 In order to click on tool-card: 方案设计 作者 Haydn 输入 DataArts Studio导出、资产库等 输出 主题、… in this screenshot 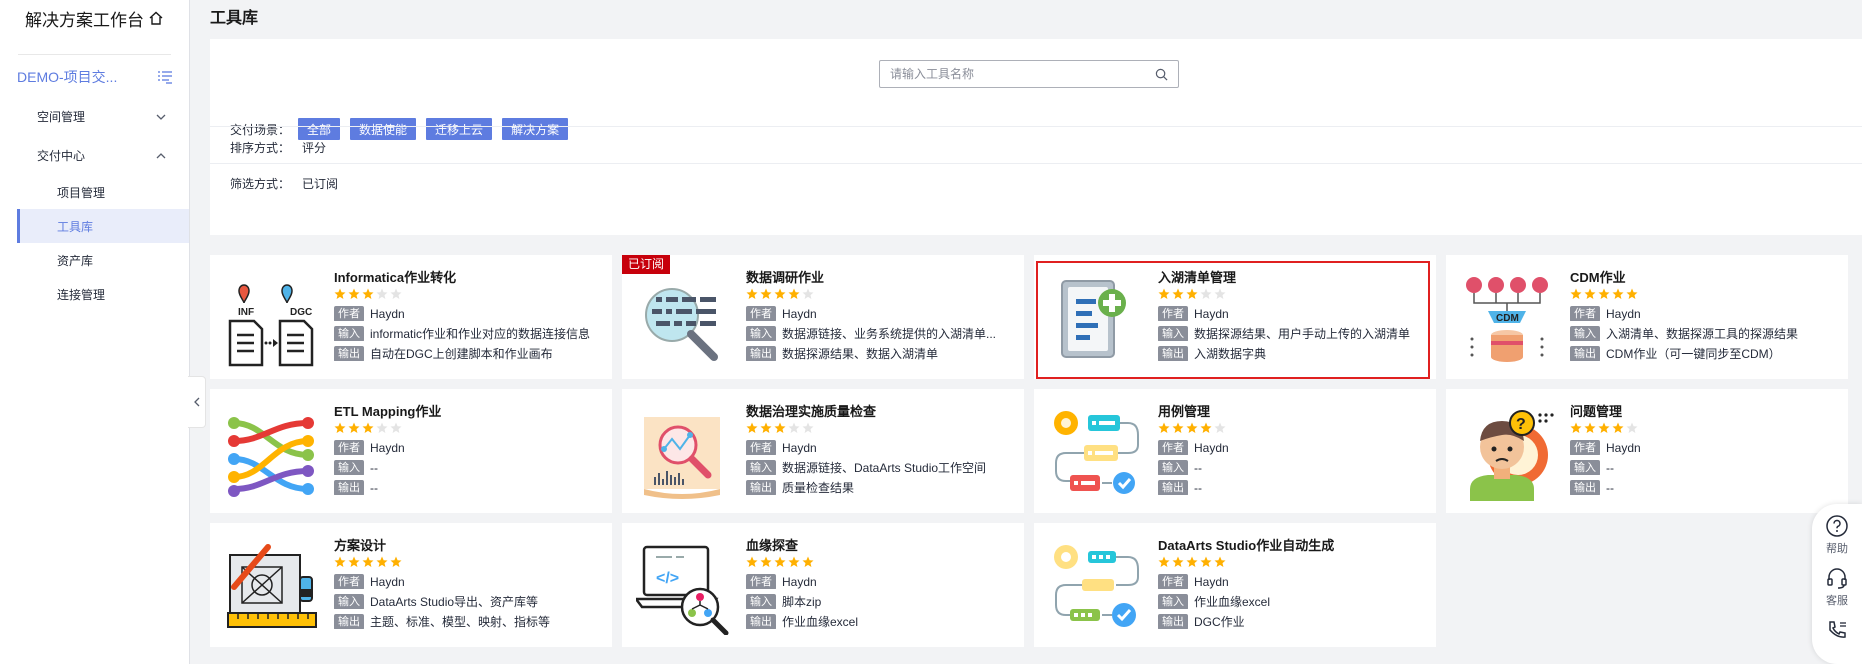, I will do `click(411, 585)`.